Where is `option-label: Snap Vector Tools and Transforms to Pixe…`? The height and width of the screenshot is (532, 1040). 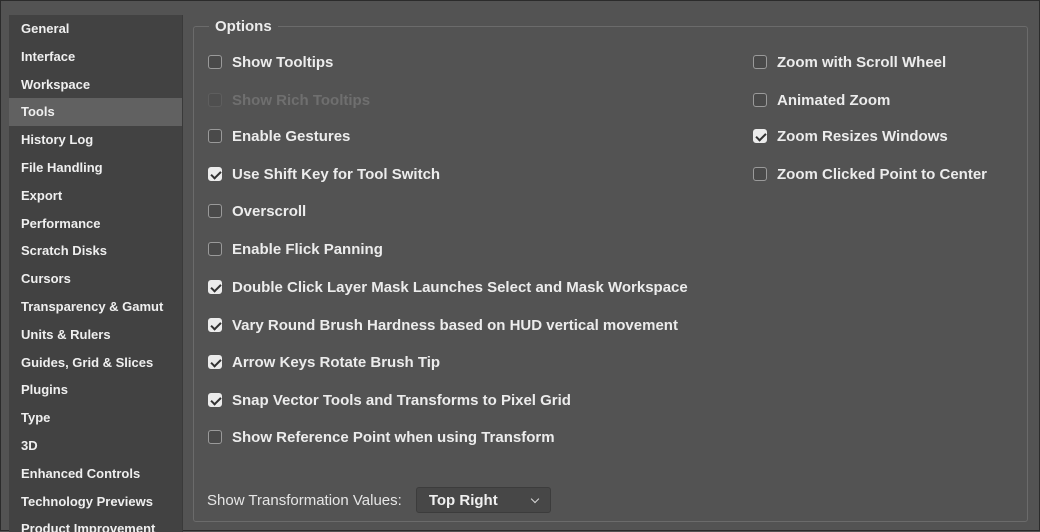 option-label: Snap Vector Tools and Transforms to Pixe… is located at coordinates (401, 400).